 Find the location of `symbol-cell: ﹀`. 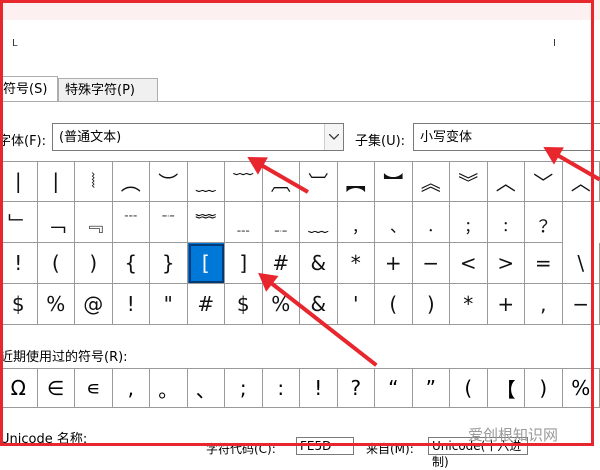

symbol-cell: ﹀ is located at coordinates (544, 181).